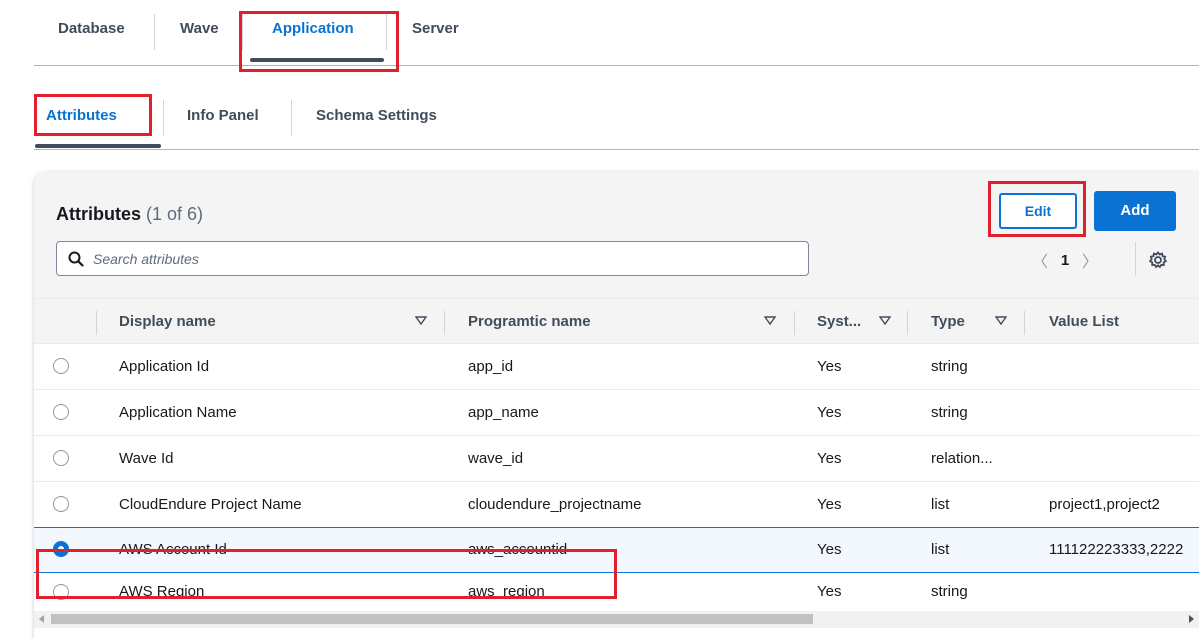 This screenshot has width=1199, height=639. I want to click on tab-info-panel: Info Panel, so click(223, 115).